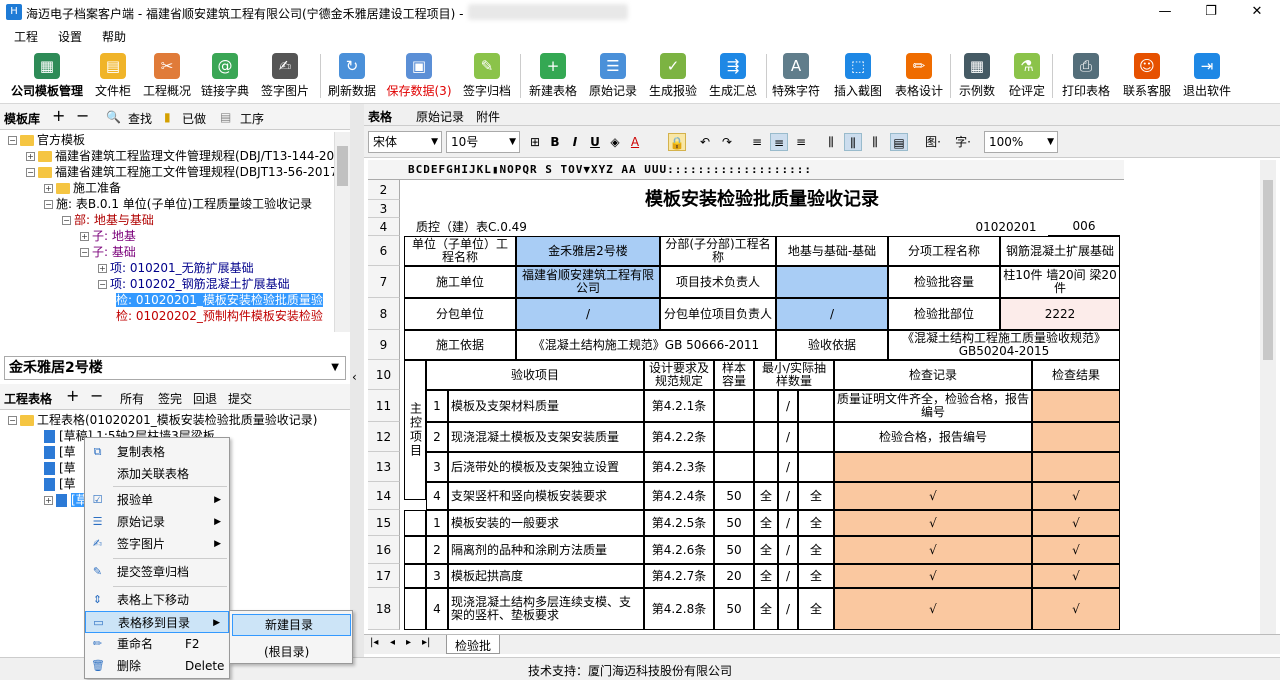  I want to click on item-check-record: 质量证明文件齐全，检验合格，报告编号, so click(933, 406).